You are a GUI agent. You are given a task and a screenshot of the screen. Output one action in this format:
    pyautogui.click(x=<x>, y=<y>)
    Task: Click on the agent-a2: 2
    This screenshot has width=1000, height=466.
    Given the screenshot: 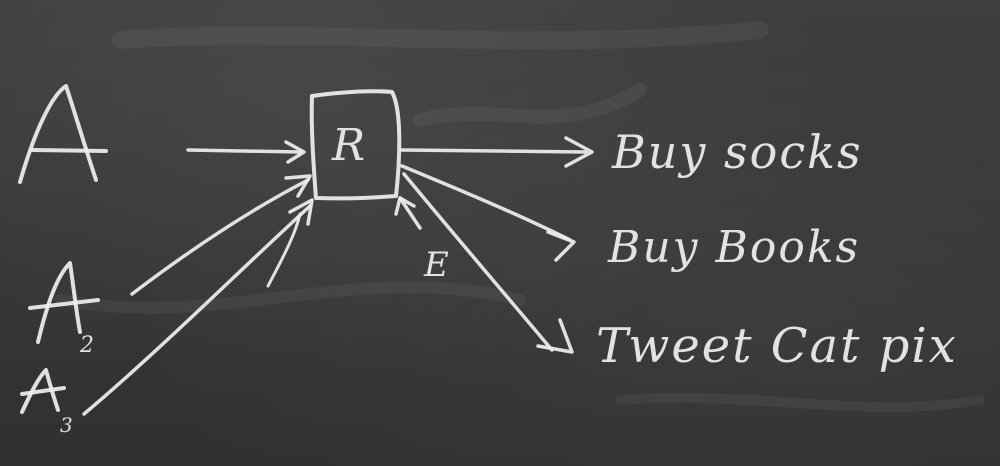 What is the action you would take?
    pyautogui.click(x=64, y=309)
    